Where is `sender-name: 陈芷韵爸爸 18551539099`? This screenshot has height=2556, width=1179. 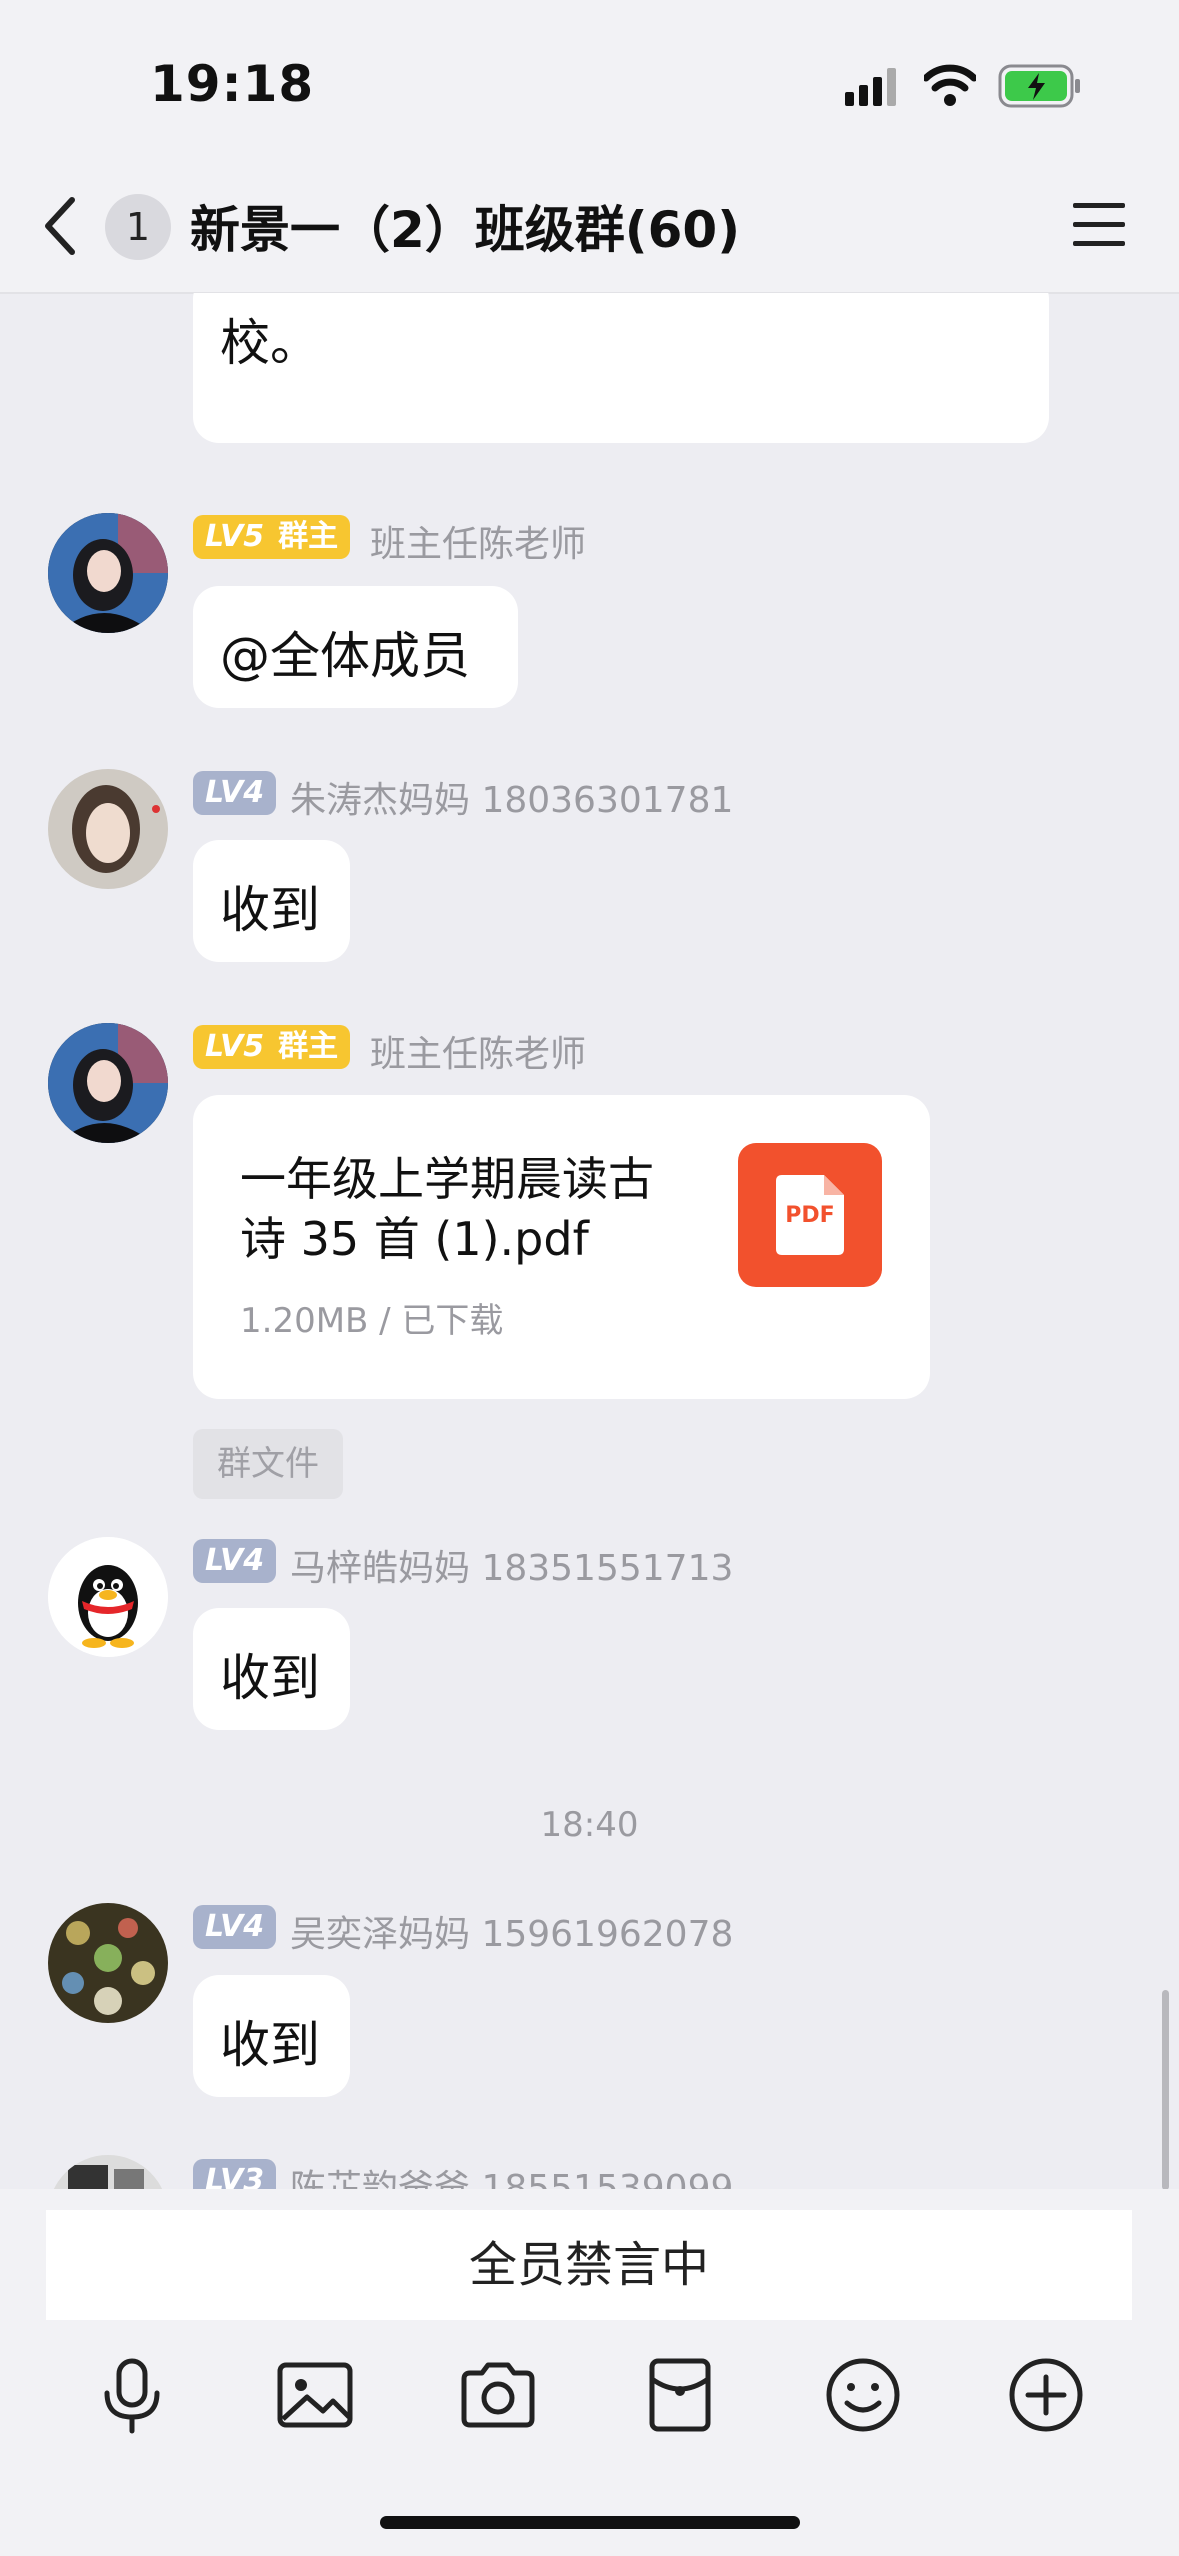
sender-name: 陈芷韵爸爸 18551539099 is located at coordinates (512, 2178).